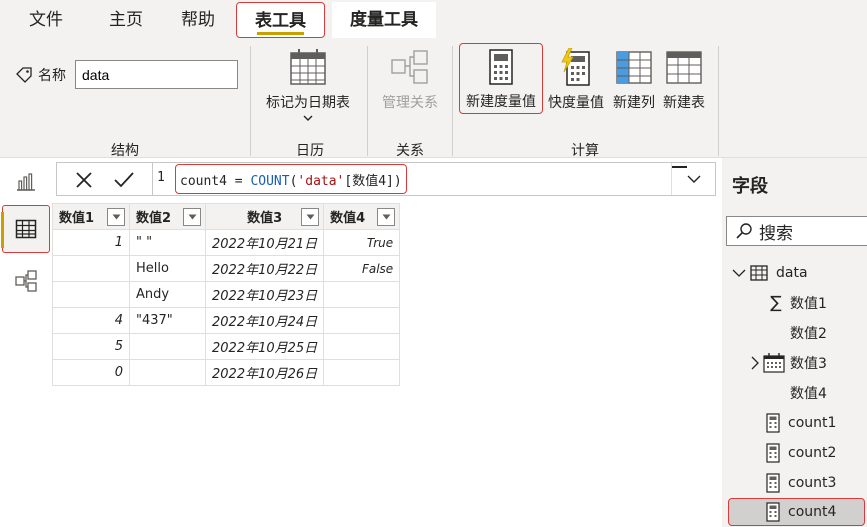  Describe the element at coordinates (796, 303) in the screenshot. I see `field-item: ∑ 数值1` at that location.